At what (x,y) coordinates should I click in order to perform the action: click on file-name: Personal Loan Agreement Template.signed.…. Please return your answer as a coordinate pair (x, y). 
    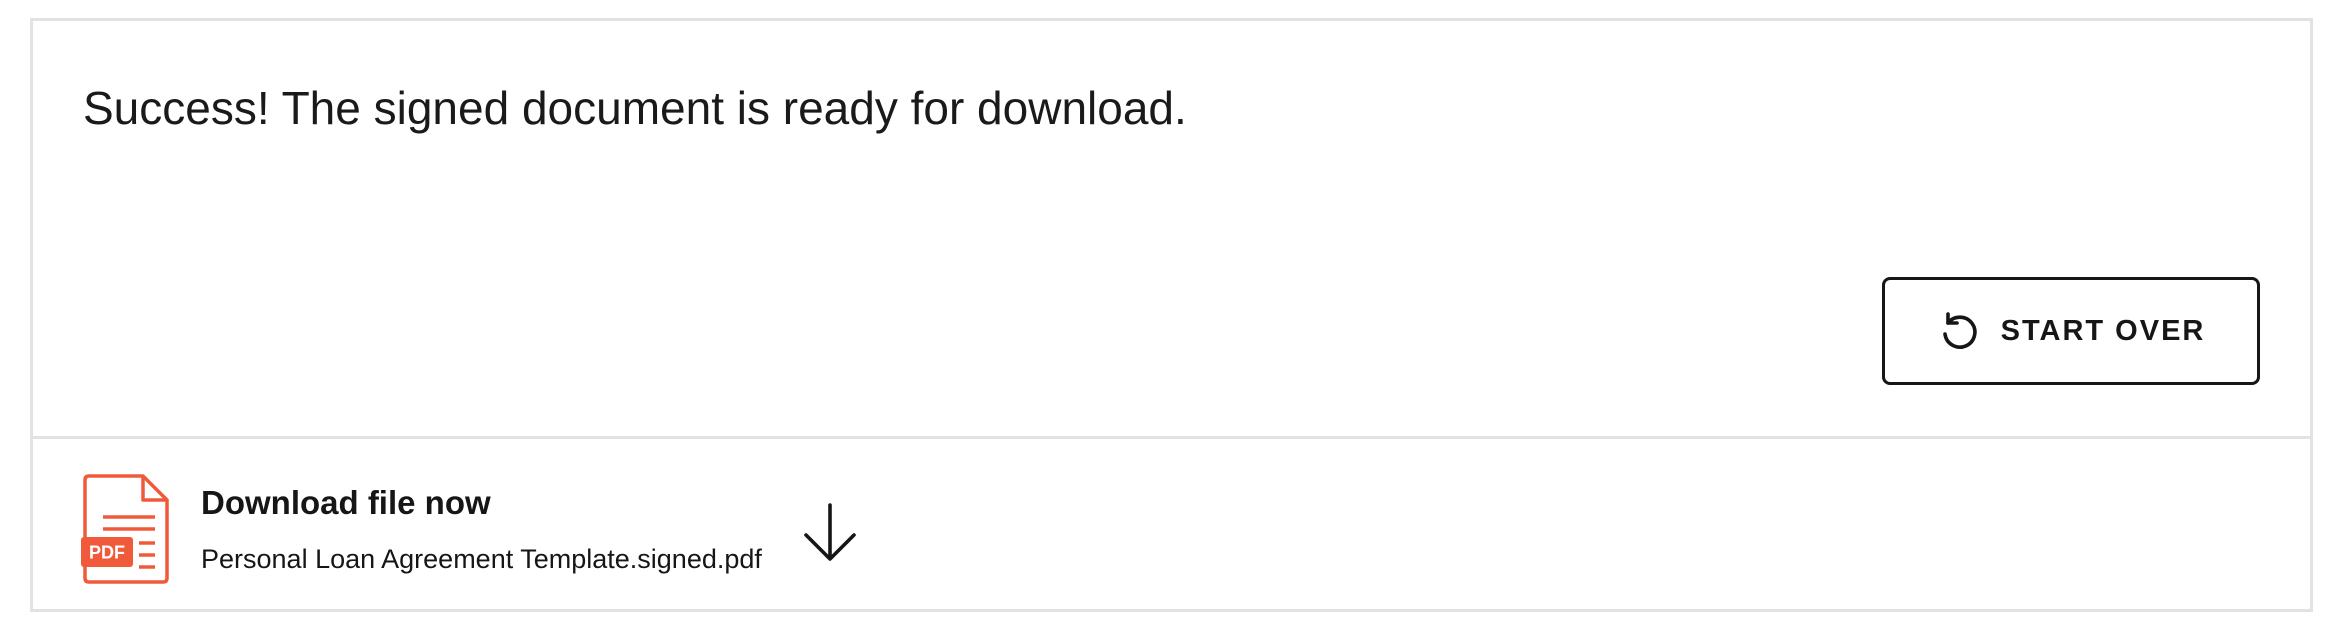
    Looking at the image, I should click on (481, 558).